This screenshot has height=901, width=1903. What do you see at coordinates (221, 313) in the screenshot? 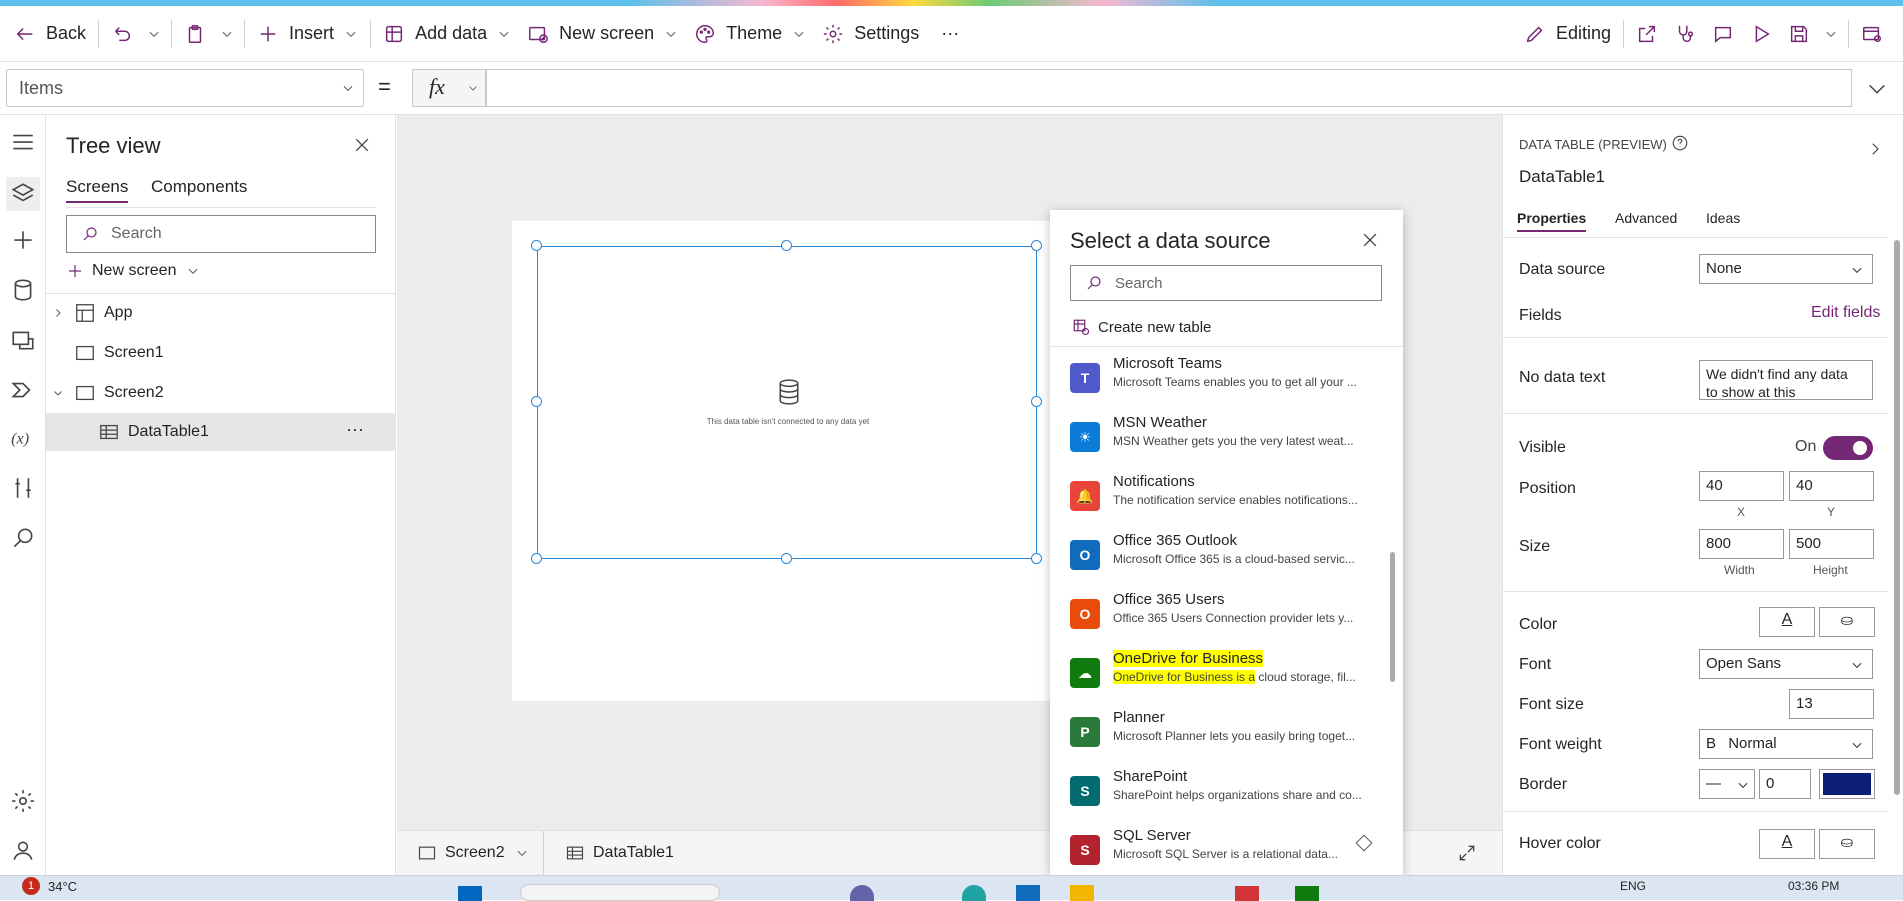
I see `tree-item-app: App` at bounding box center [221, 313].